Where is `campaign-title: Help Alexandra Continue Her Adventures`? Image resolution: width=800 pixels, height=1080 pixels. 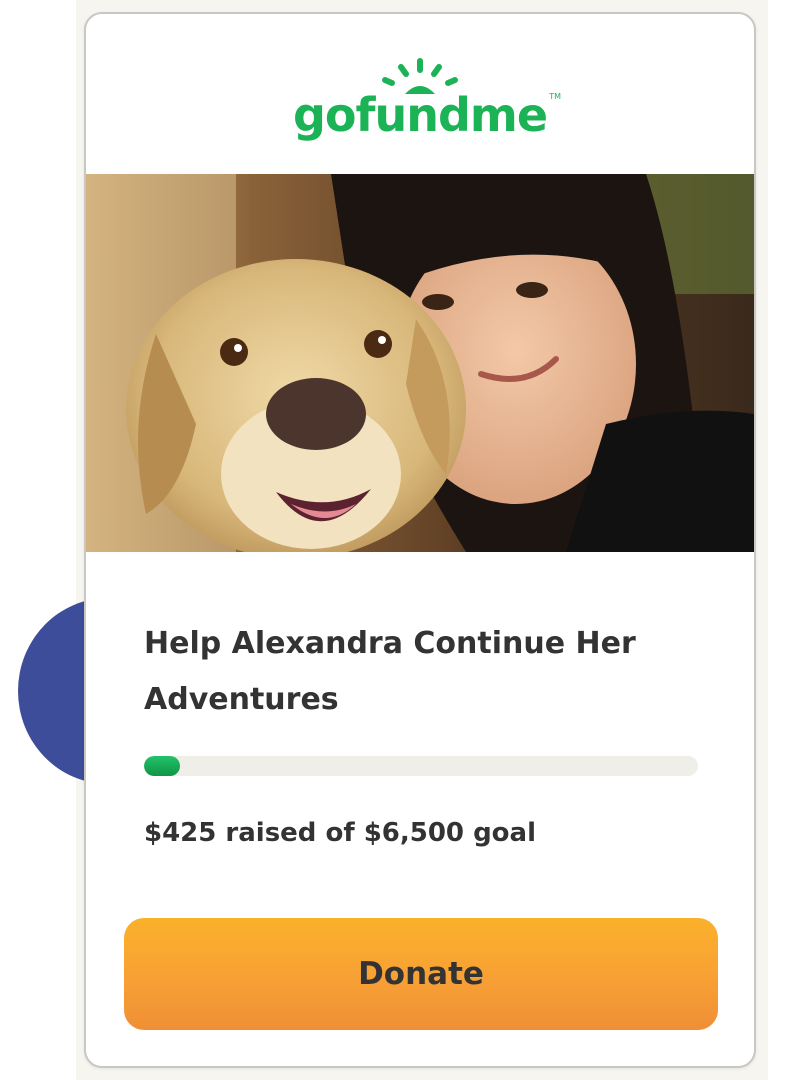 campaign-title: Help Alexandra Continue Her Adventures is located at coordinates (424, 672).